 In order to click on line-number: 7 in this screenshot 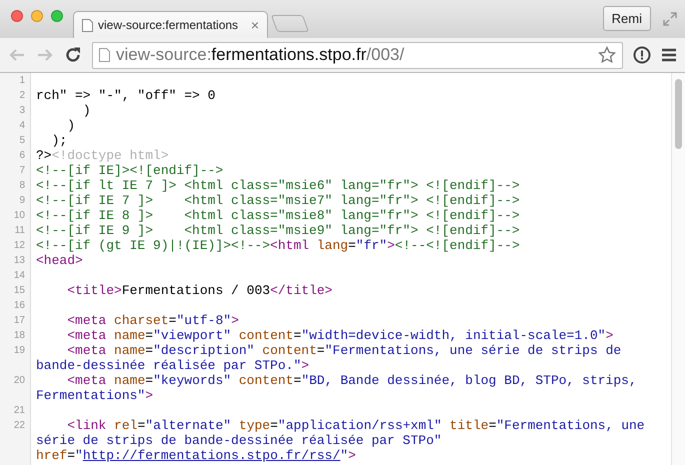, I will do `click(22, 171)`.